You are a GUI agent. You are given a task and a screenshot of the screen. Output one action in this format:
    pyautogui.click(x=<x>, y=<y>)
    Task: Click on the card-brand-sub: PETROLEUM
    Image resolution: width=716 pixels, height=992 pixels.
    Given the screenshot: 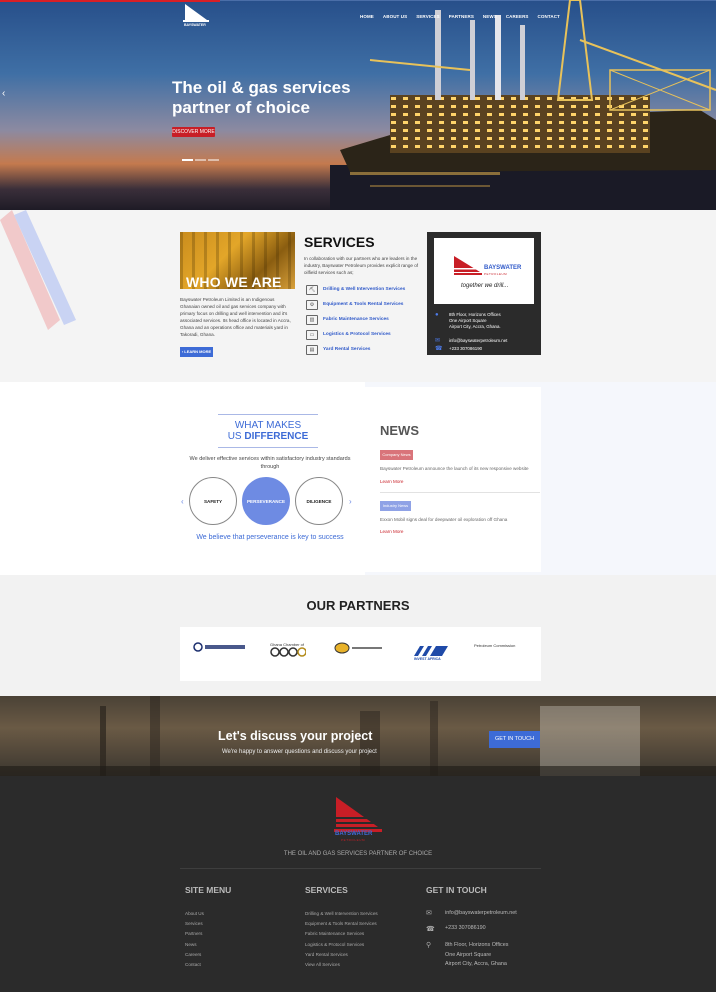 What is the action you would take?
    pyautogui.click(x=496, y=274)
    